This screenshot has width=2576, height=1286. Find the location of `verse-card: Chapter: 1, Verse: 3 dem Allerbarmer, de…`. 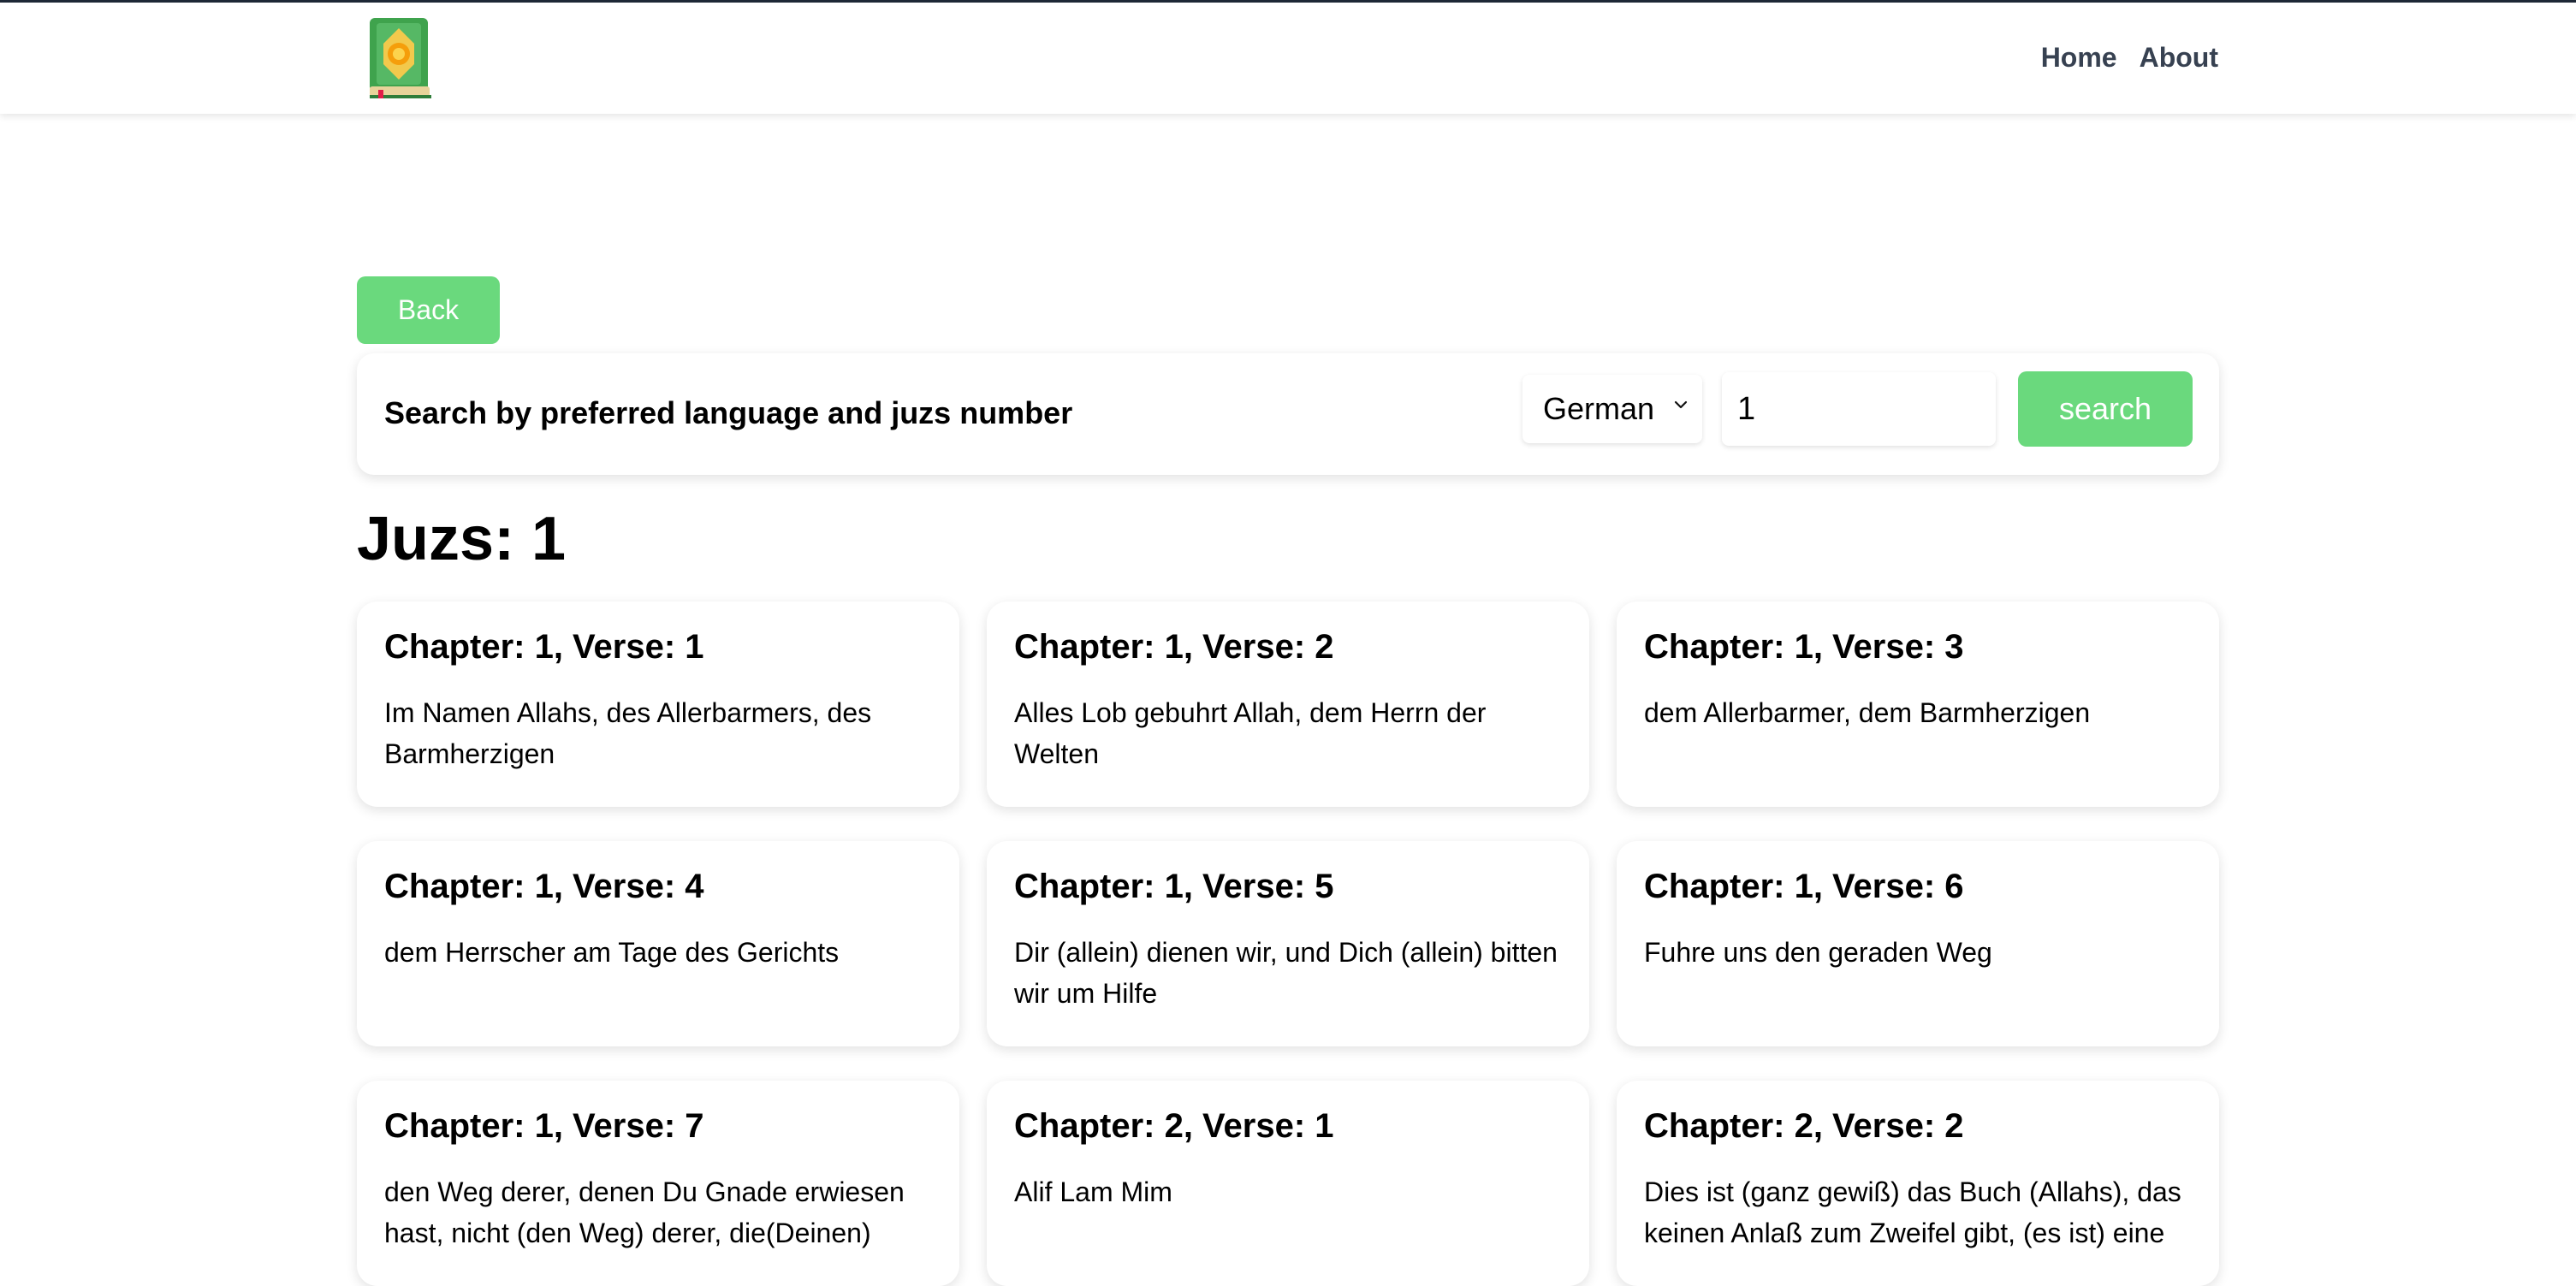

verse-card: Chapter: 1, Verse: 3 dem Allerbarmer, de… is located at coordinates (1918, 704).